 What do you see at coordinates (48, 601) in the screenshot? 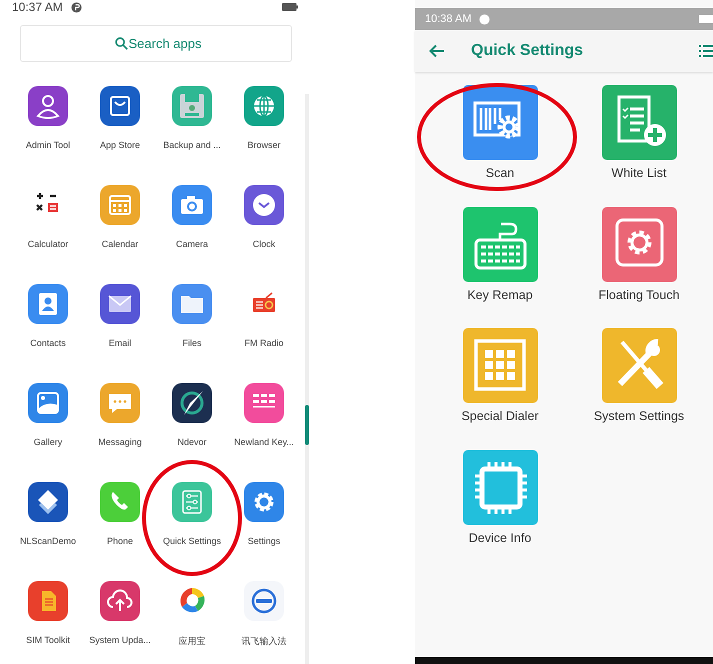
I see `sim-card-icon` at bounding box center [48, 601].